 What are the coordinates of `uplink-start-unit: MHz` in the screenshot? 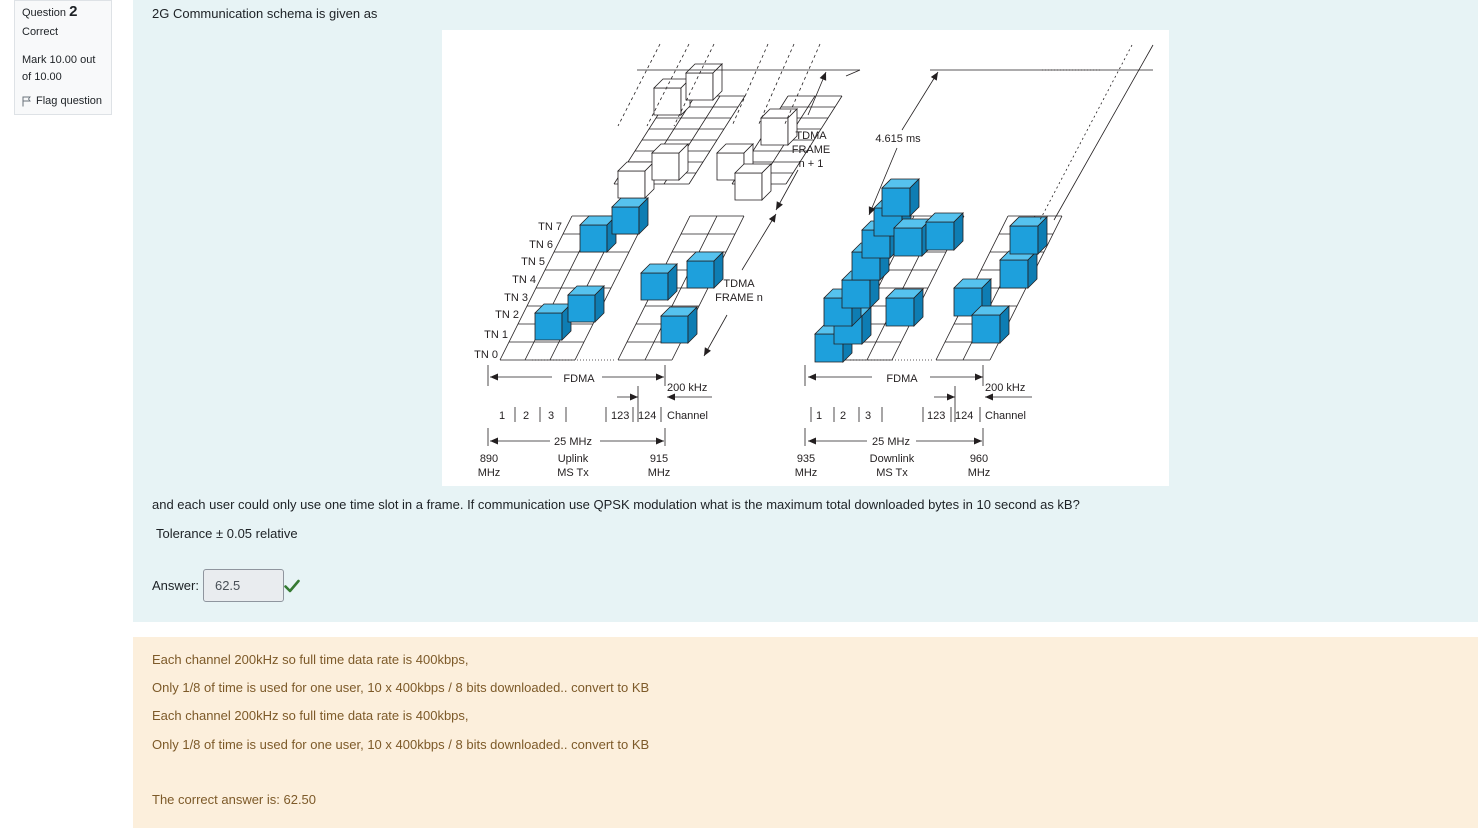 It's located at (489, 473).